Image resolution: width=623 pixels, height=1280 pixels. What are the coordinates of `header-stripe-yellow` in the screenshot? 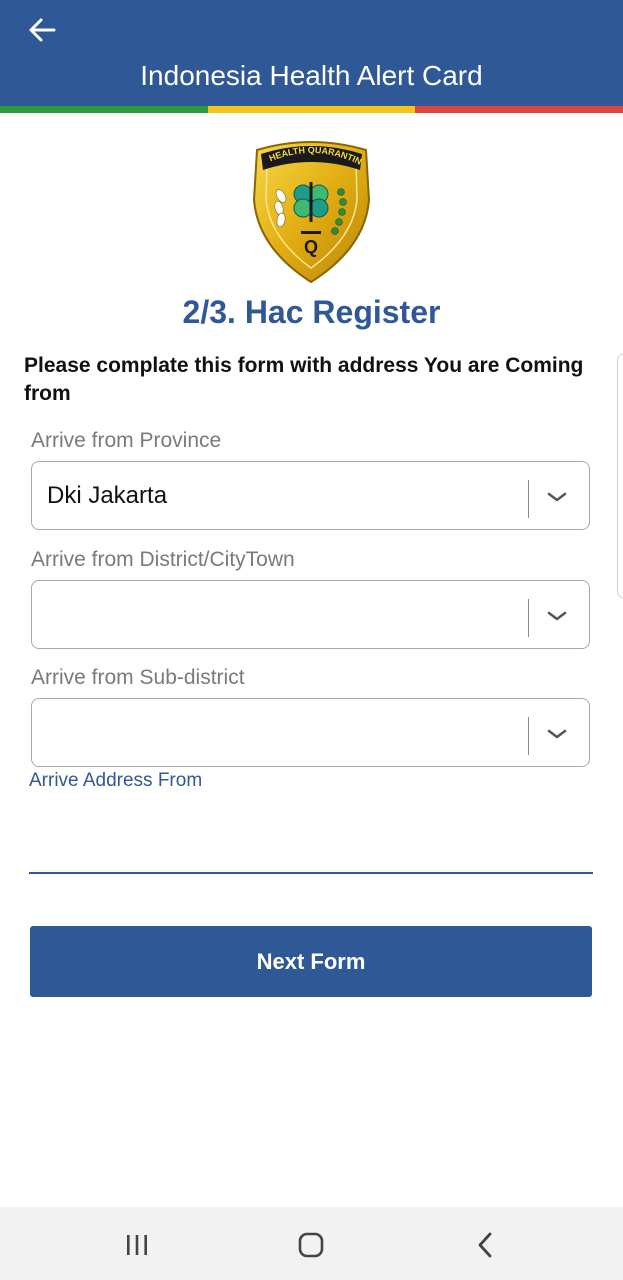 It's located at (311, 109).